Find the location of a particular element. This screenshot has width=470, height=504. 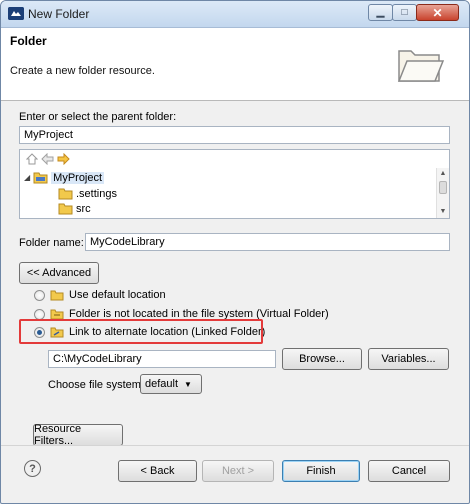

radio-default-location: Use default location is located at coordinates (100, 295).